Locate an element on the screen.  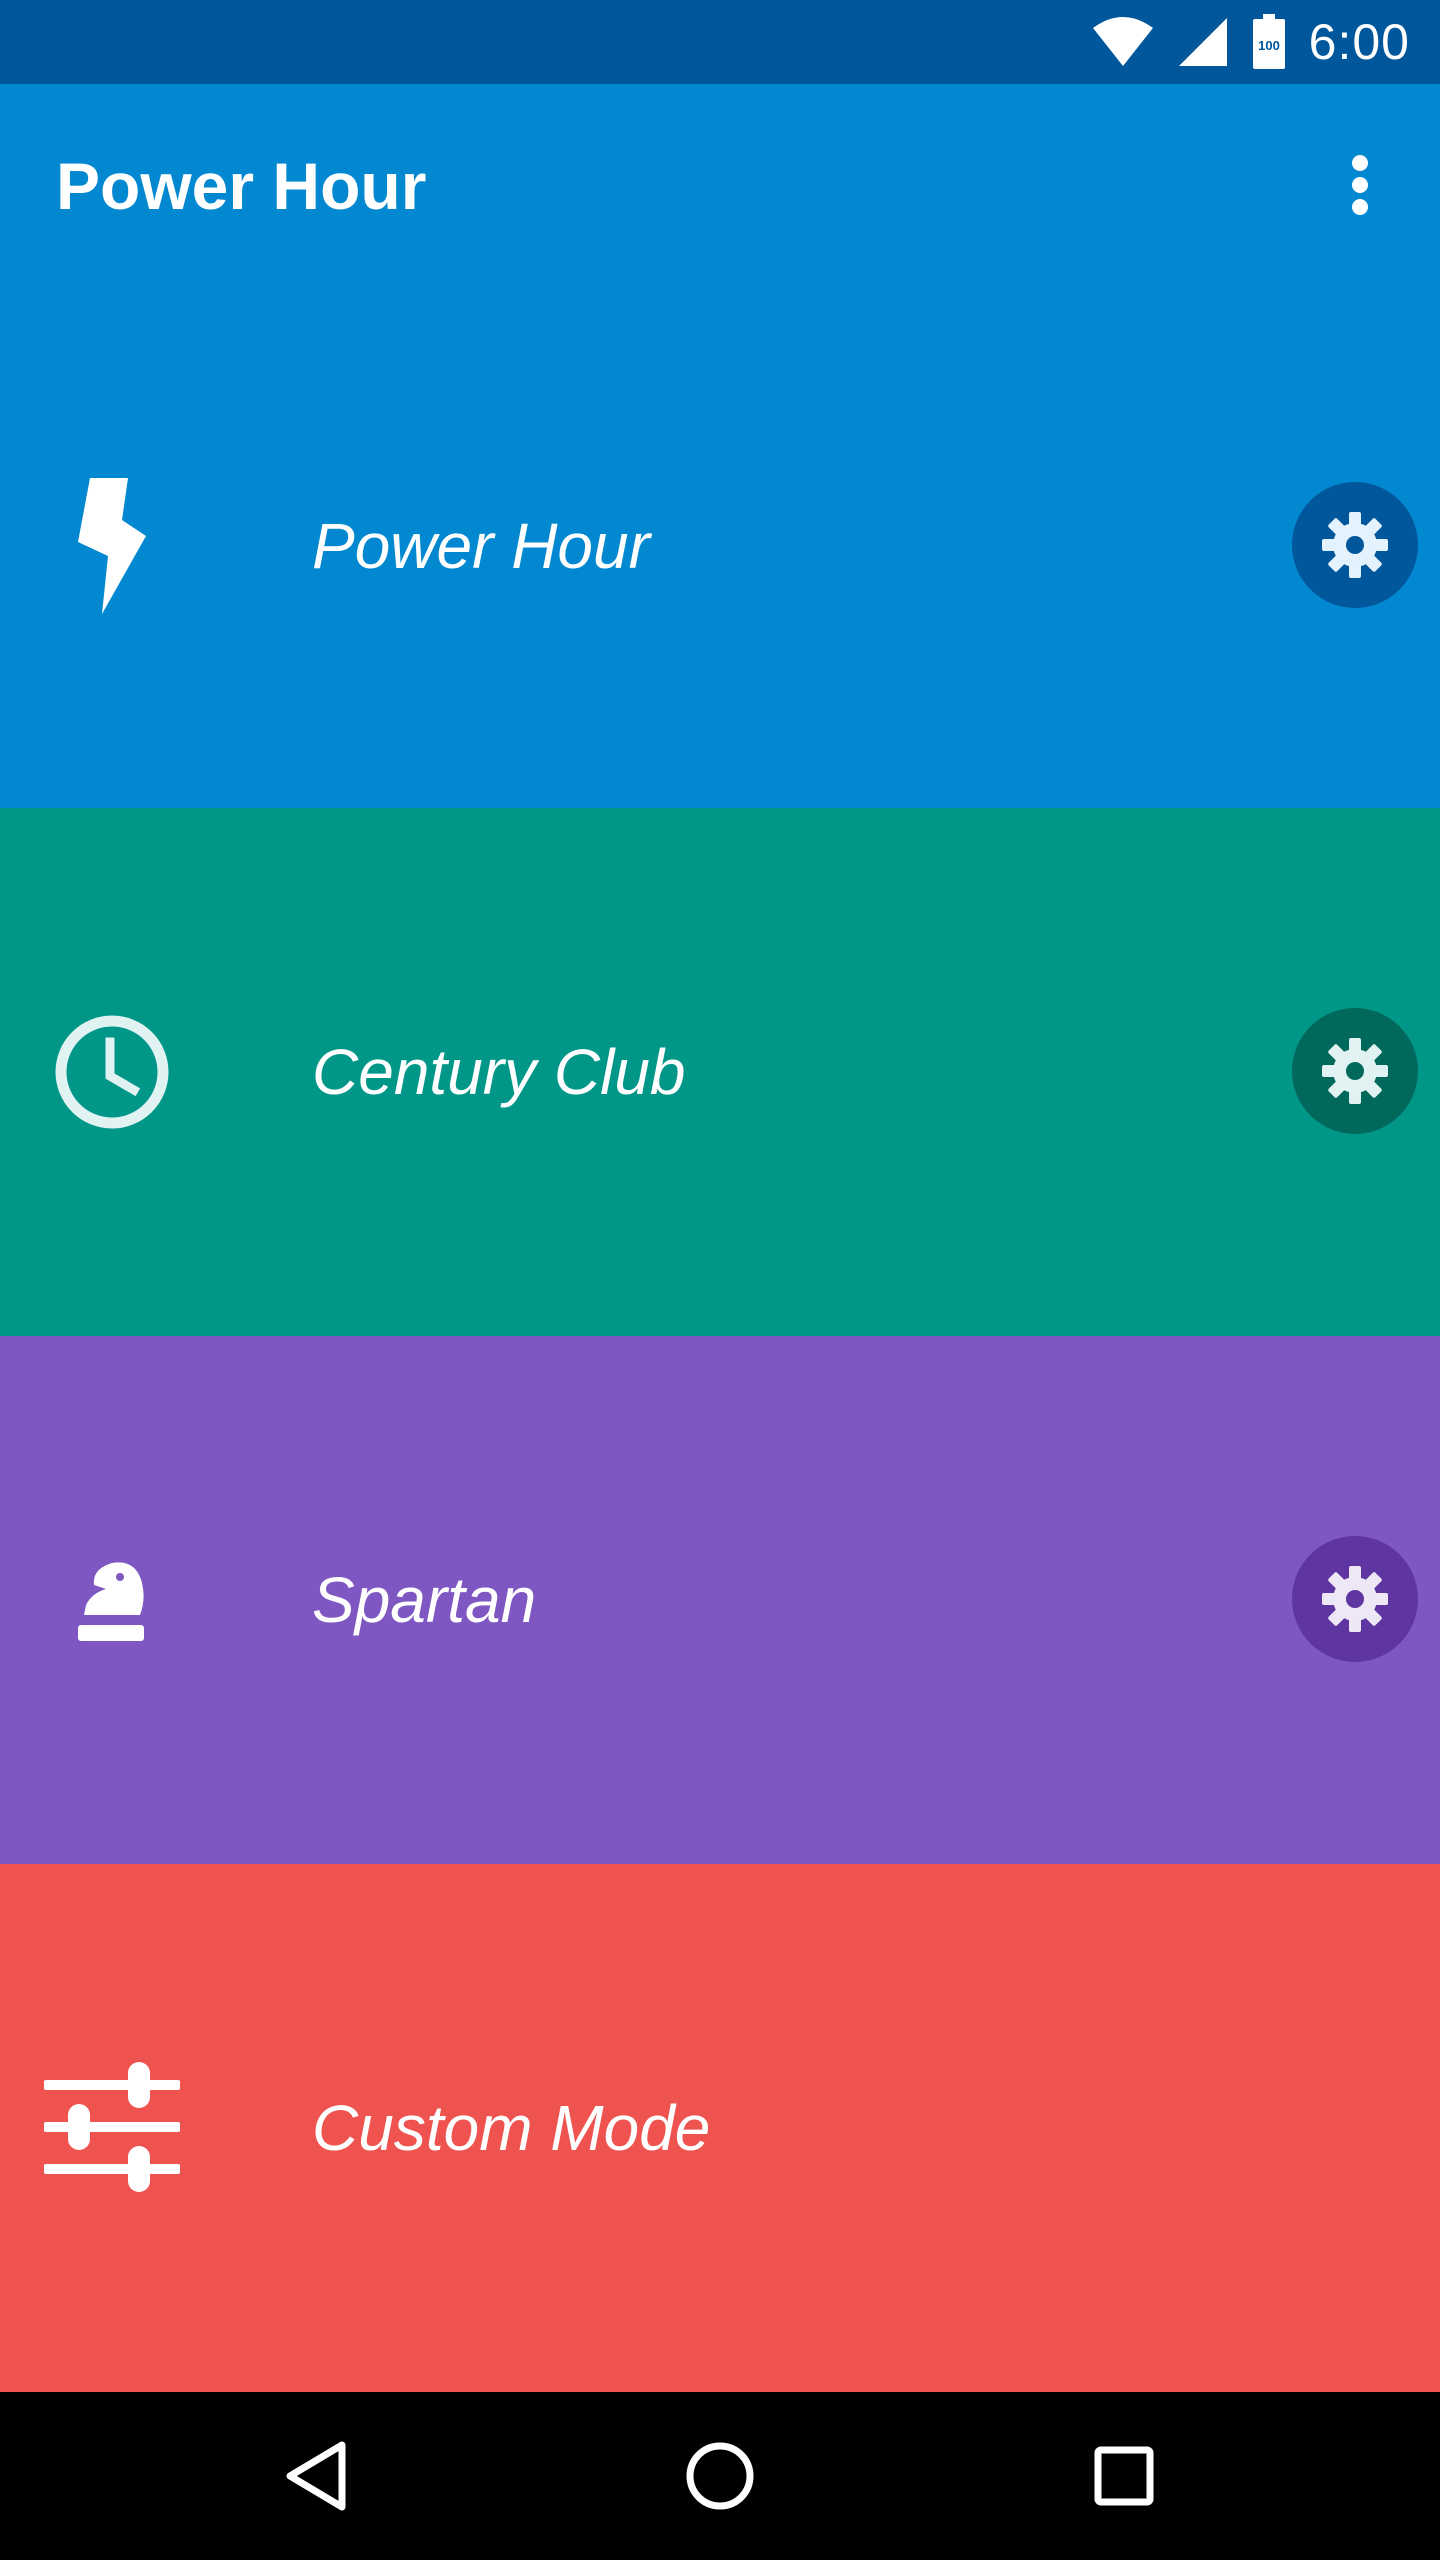
more-vert-icon is located at coordinates (1360, 185).